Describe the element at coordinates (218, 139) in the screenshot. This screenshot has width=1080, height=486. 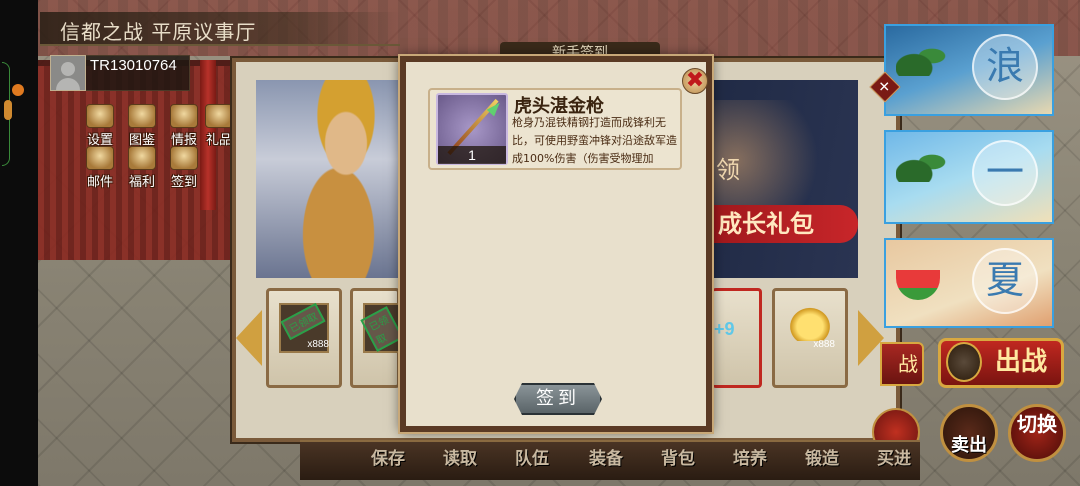
I see `gift-label: 礼品` at that location.